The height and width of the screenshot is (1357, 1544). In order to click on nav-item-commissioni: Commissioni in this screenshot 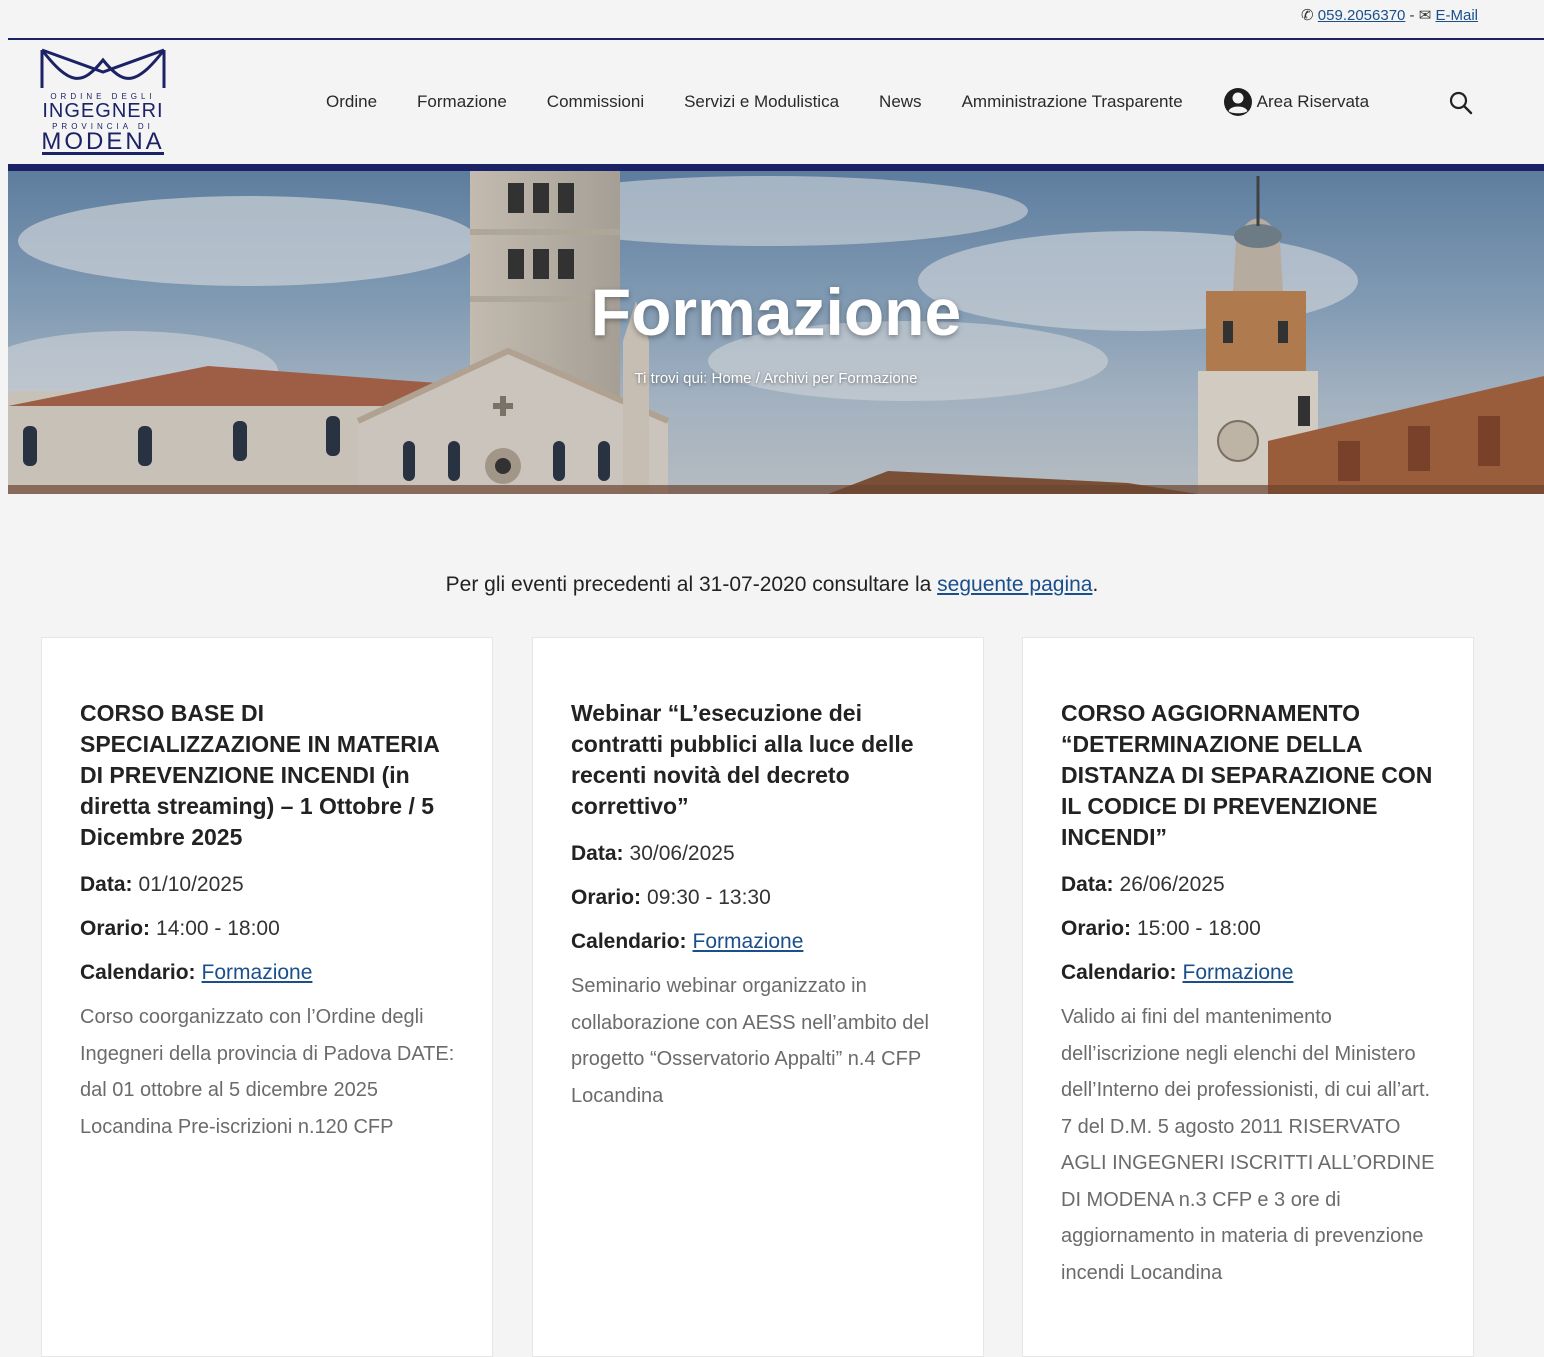, I will do `click(595, 102)`.